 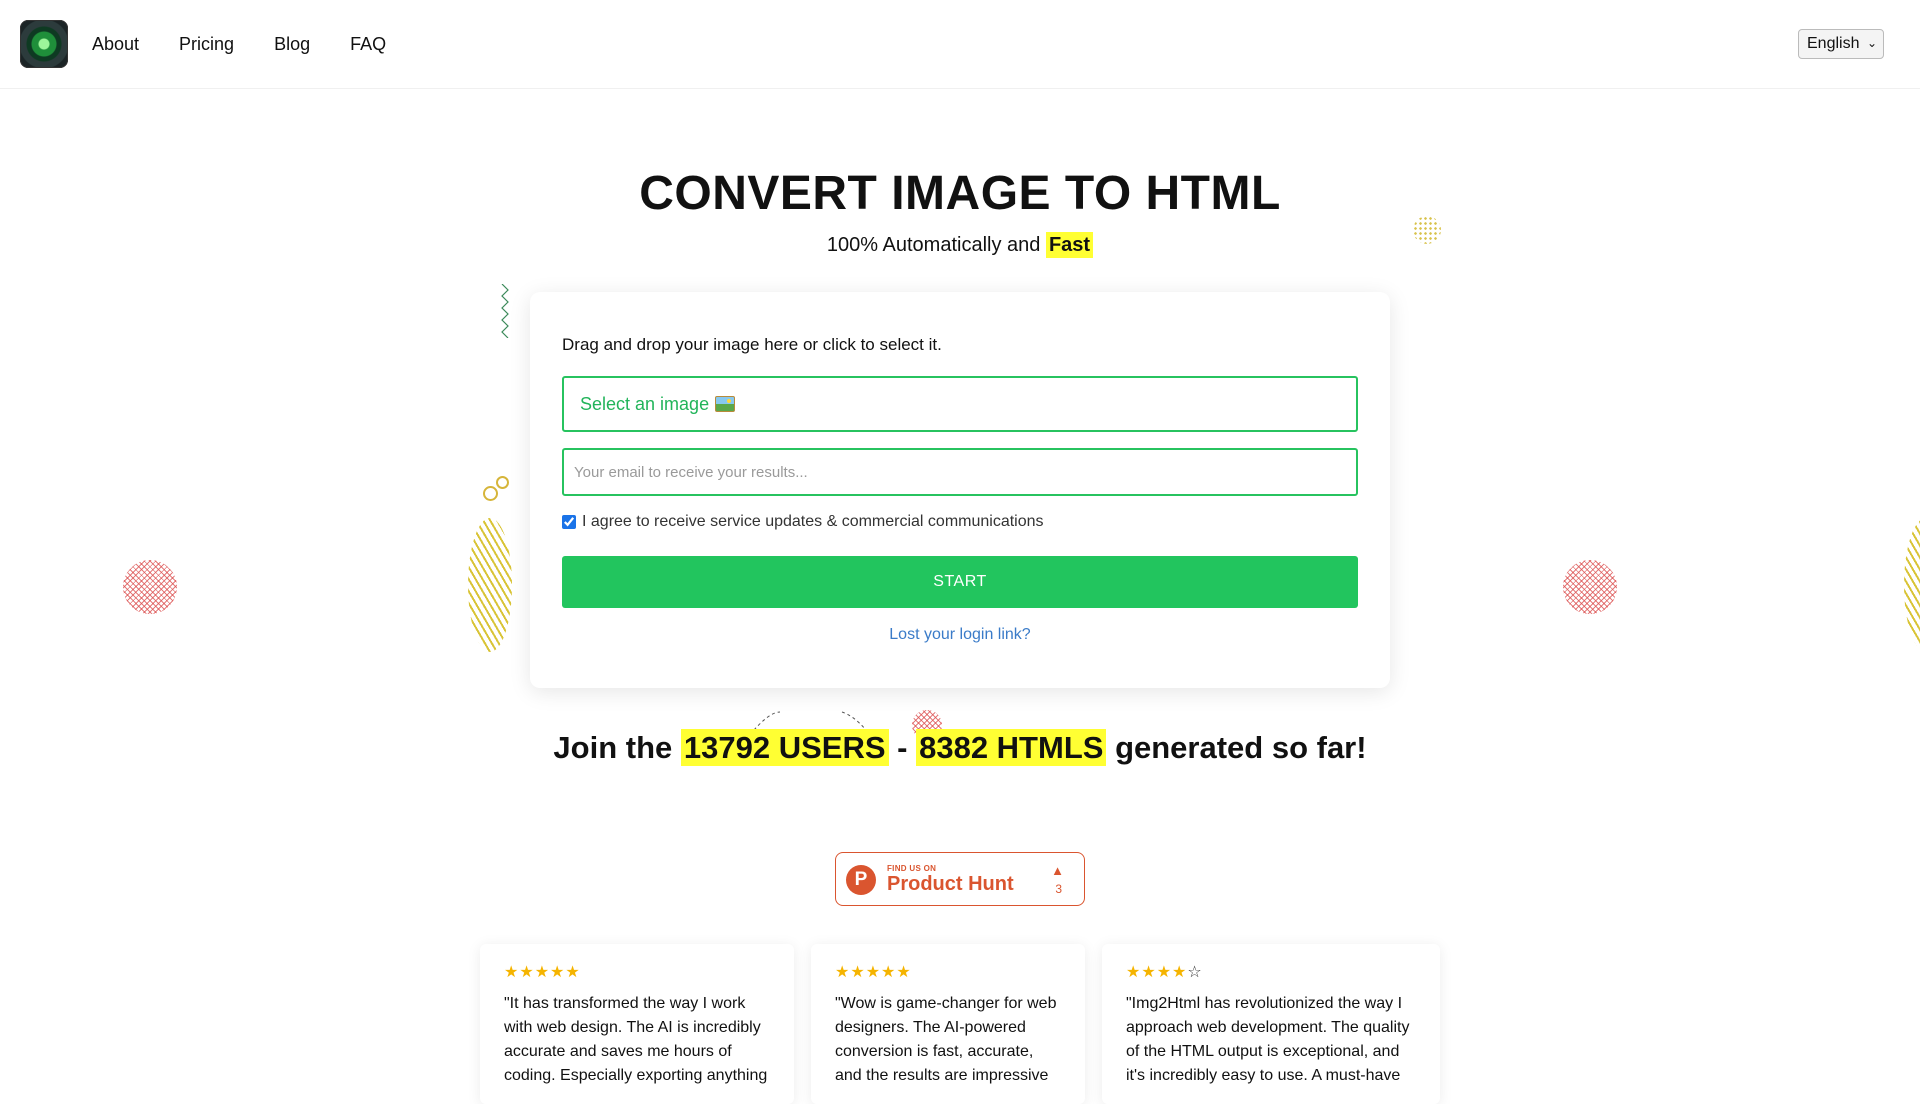 What do you see at coordinates (912, 868) in the screenshot?
I see `product-hunt-small-text: FIND US ON` at bounding box center [912, 868].